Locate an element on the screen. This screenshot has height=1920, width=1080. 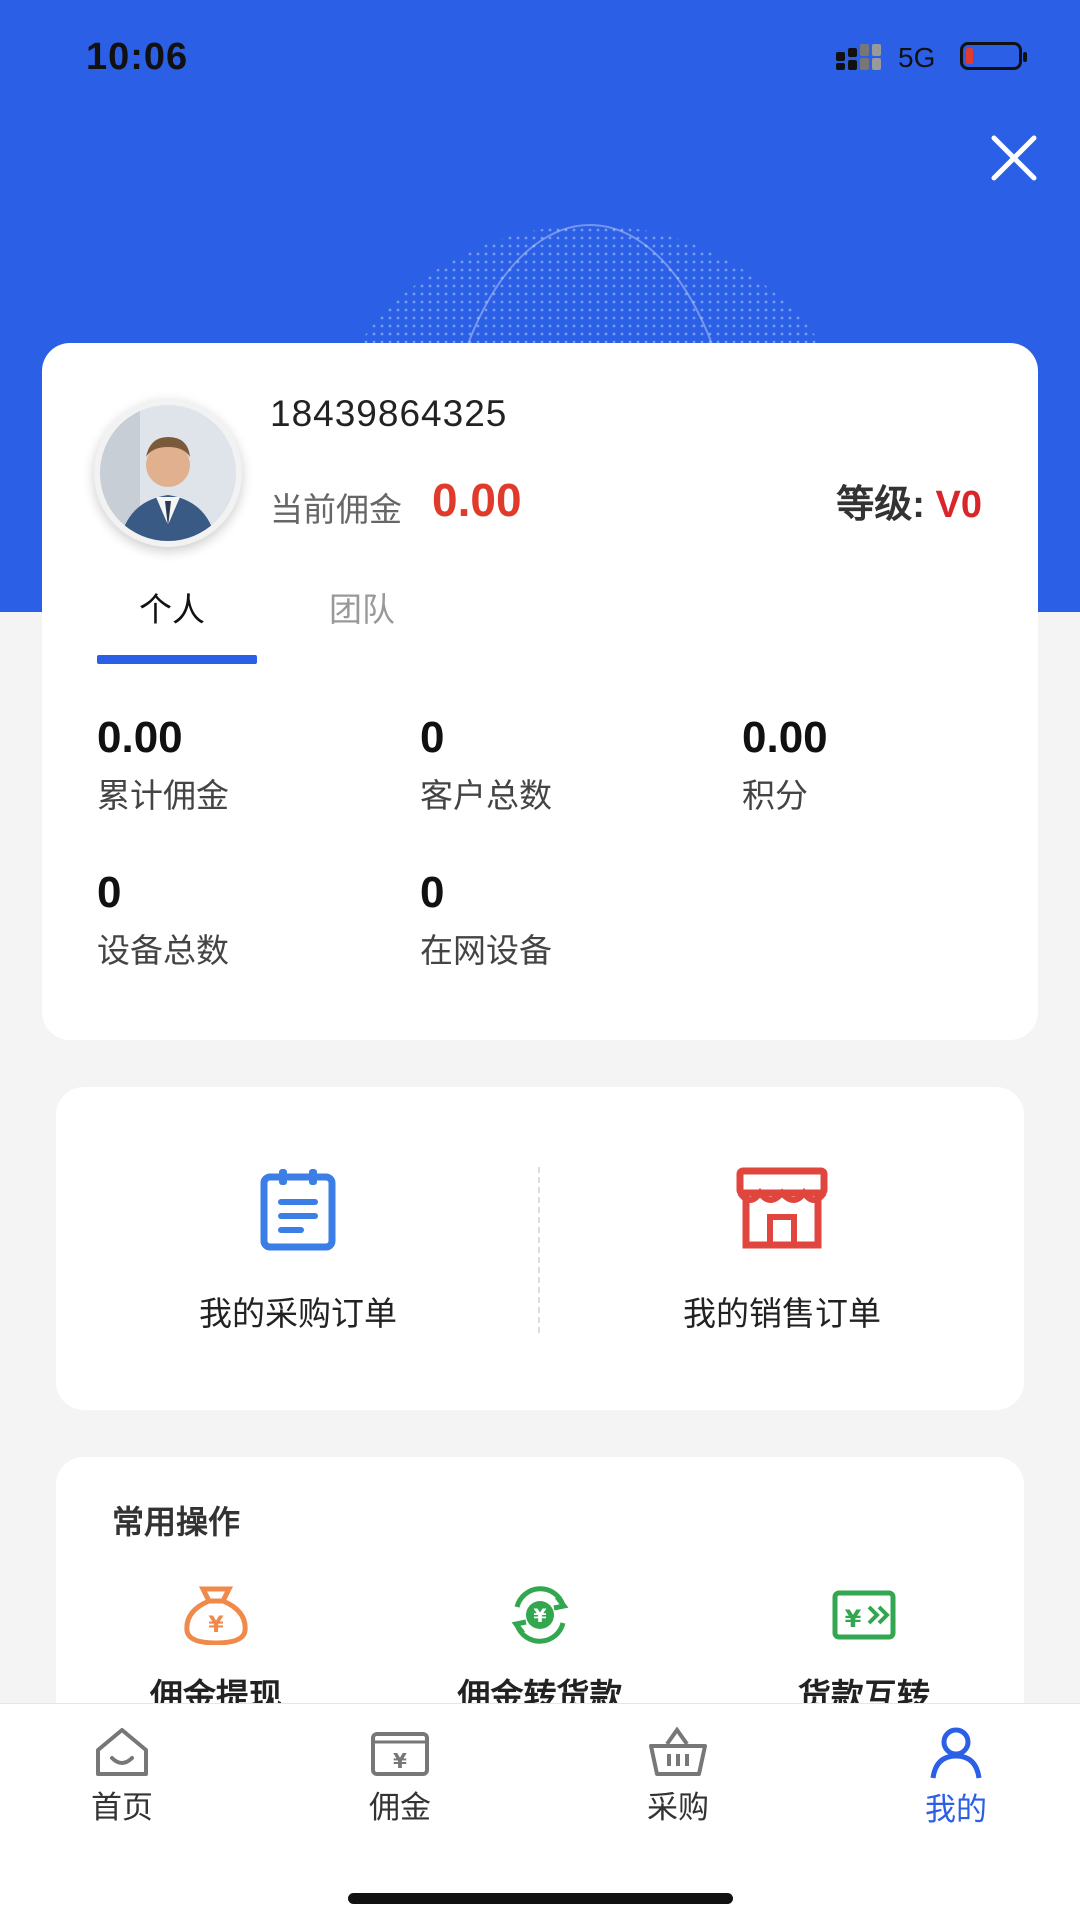
person-icon is located at coordinates (956, 1753).